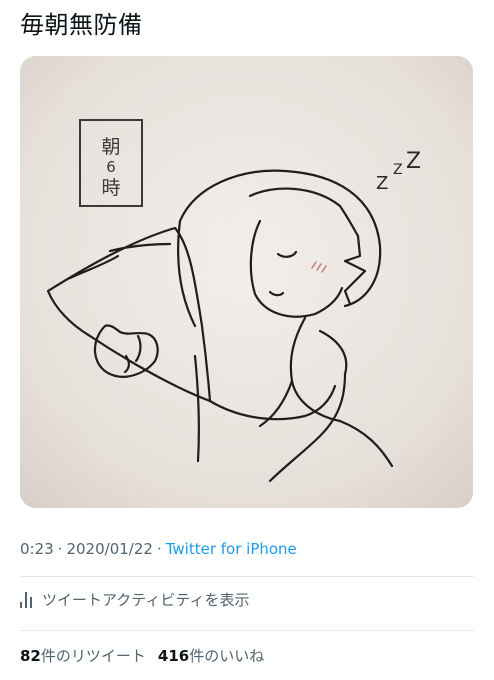 The height and width of the screenshot is (680, 494). Describe the element at coordinates (413, 161) in the screenshot. I see `sleep-z-3: Z` at that location.